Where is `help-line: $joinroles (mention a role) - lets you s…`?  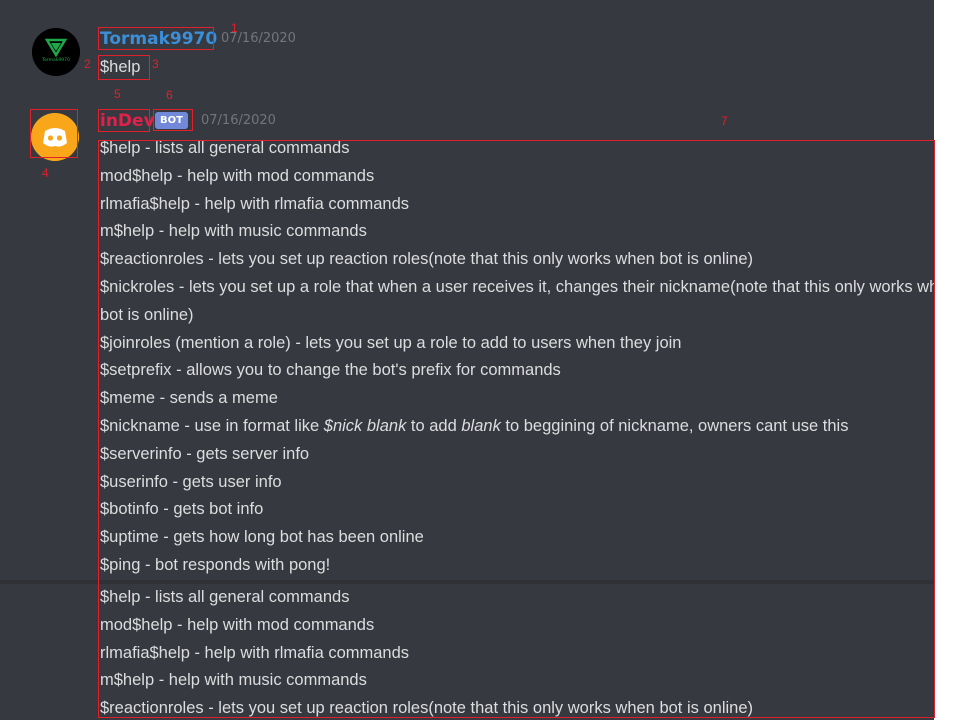
help-line: $joinroles (mention a role) - lets you s… is located at coordinates (391, 342).